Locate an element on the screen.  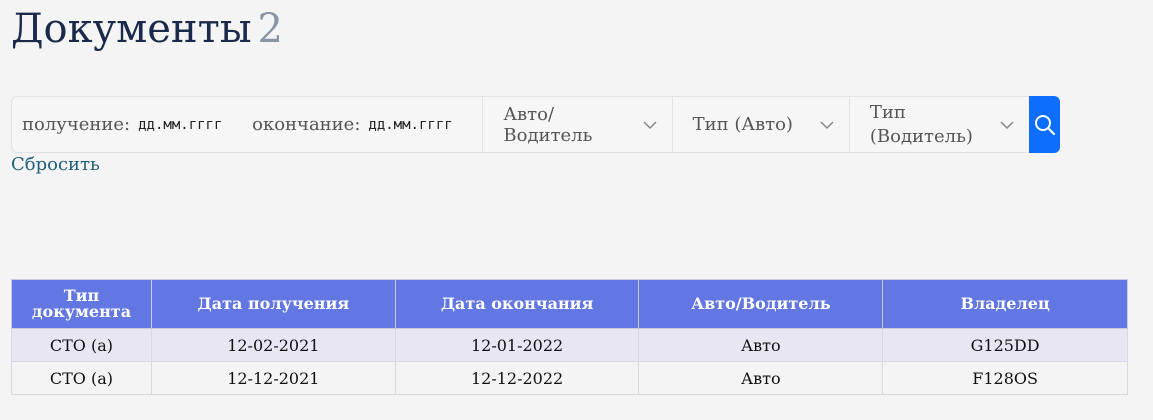
auto-driver-select: Авто/Водитель is located at coordinates (578, 124).